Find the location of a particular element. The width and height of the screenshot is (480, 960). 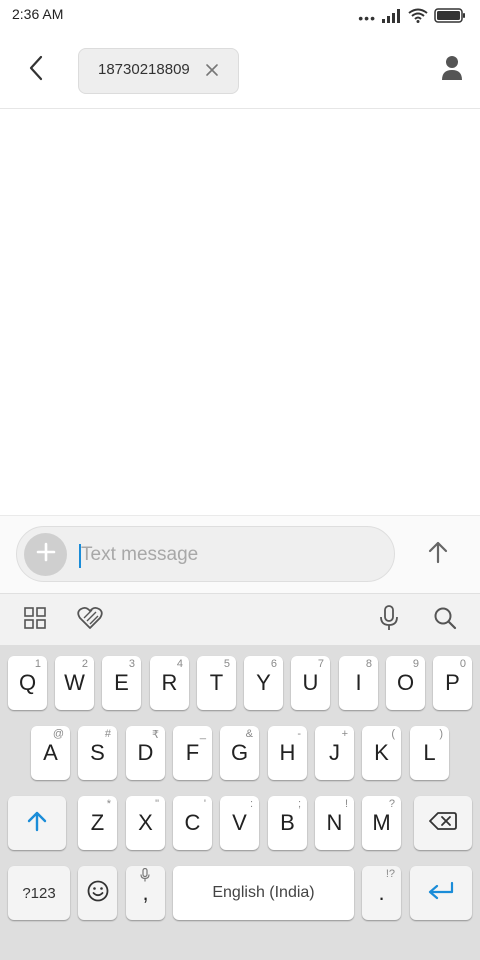

compose-bar is located at coordinates (240, 554).